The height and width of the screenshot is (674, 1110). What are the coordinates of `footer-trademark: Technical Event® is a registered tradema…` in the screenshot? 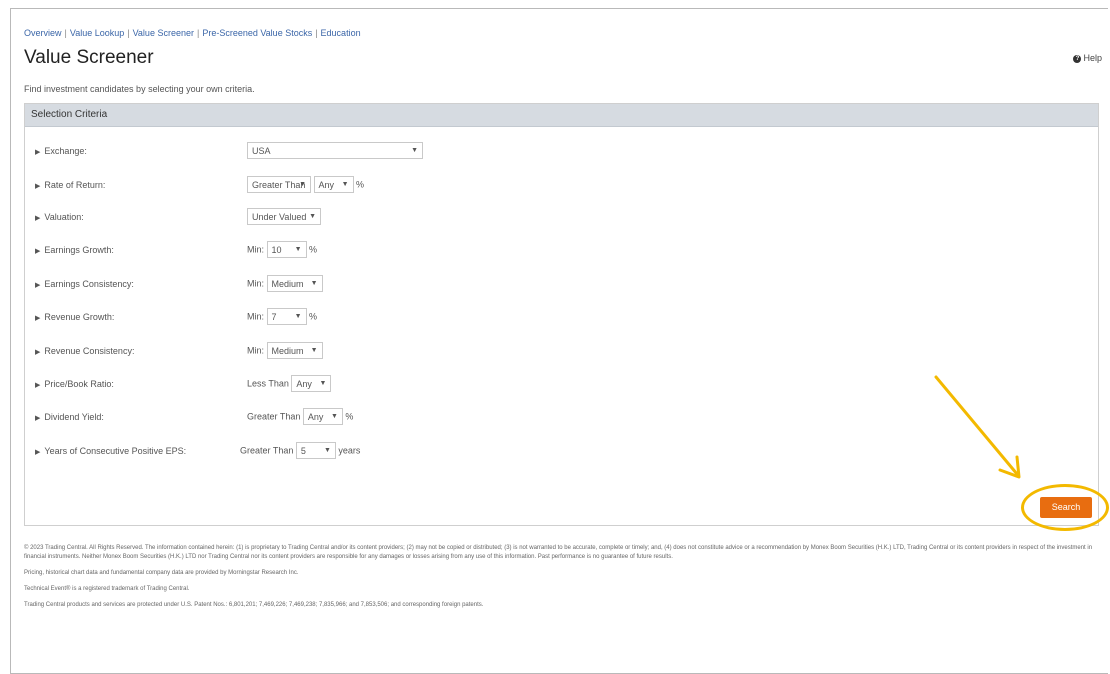 It's located at (107, 589).